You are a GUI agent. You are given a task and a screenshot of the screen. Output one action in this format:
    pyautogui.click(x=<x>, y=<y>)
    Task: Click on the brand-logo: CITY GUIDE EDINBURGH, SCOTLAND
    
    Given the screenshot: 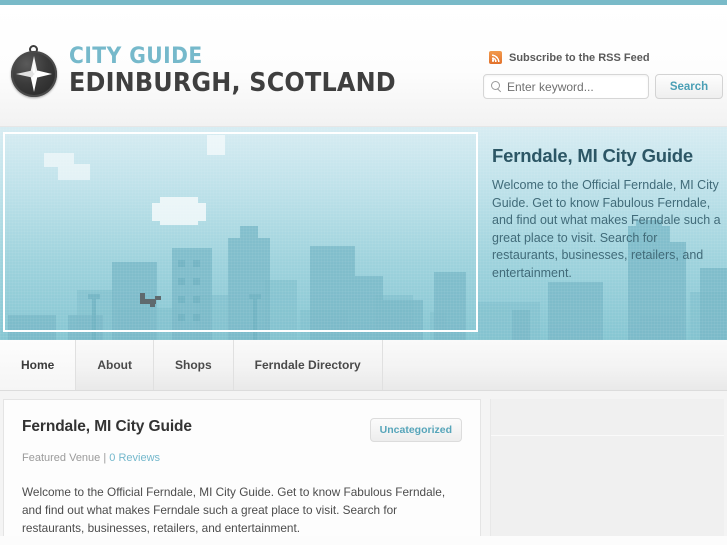 What is the action you would take?
    pyautogui.click(x=216, y=71)
    